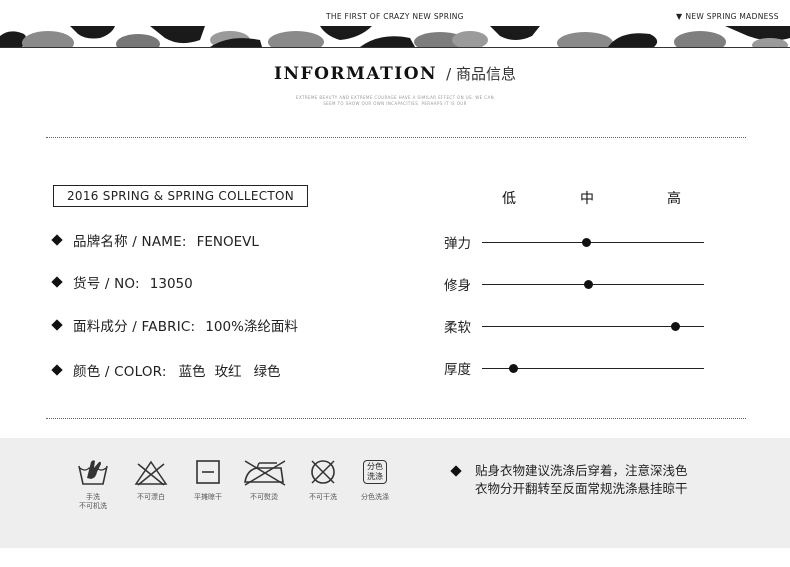  I want to click on spec-label: 面料成分 / FABRIC:, so click(134, 327).